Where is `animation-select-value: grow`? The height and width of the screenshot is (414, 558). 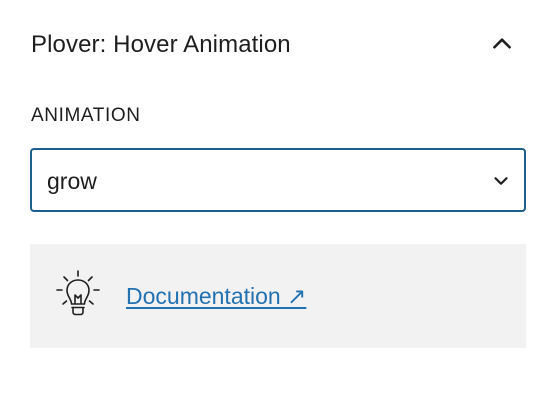
animation-select-value: grow is located at coordinates (72, 181).